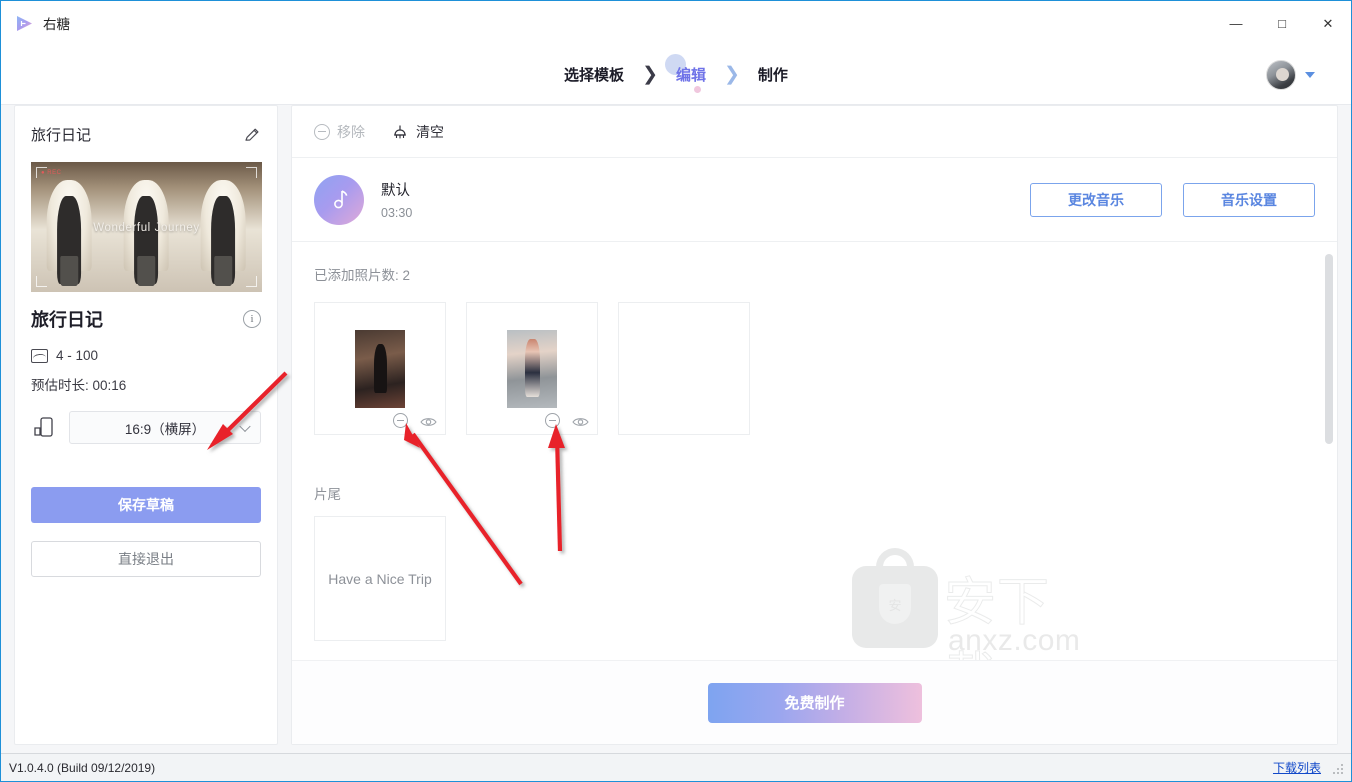 The image size is (1352, 782). I want to click on content-scrollbar, so click(1329, 432).